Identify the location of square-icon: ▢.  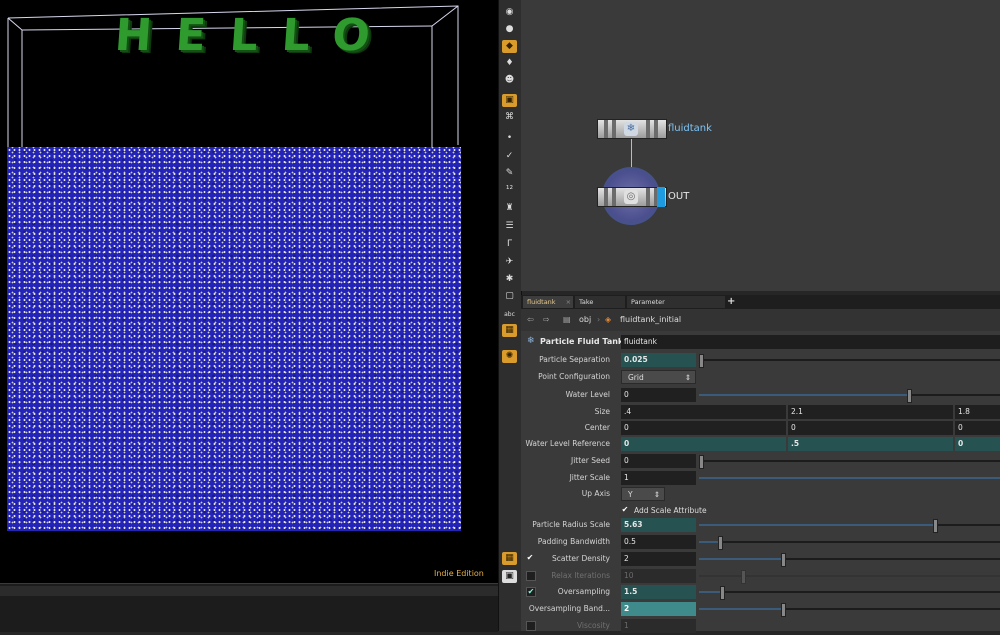
(509, 296).